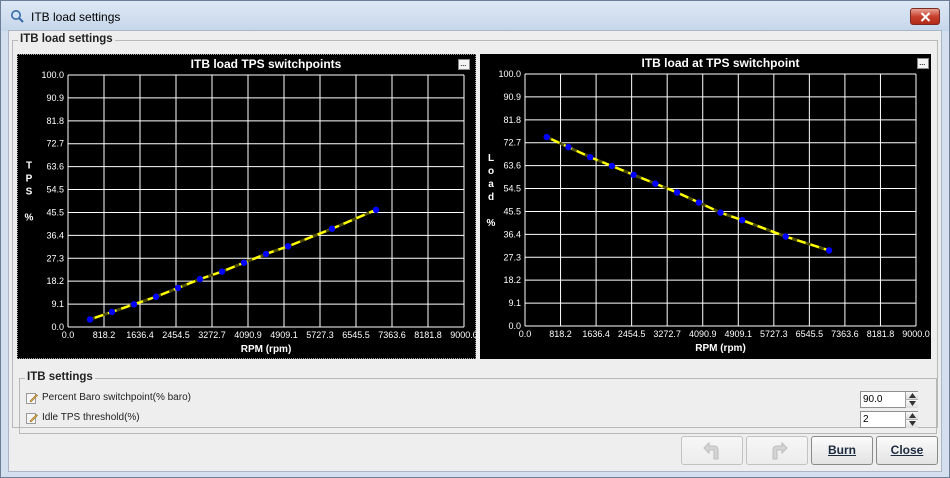 The height and width of the screenshot is (478, 950). What do you see at coordinates (512, 257) in the screenshot?
I see `y-tick-label: 27.3` at bounding box center [512, 257].